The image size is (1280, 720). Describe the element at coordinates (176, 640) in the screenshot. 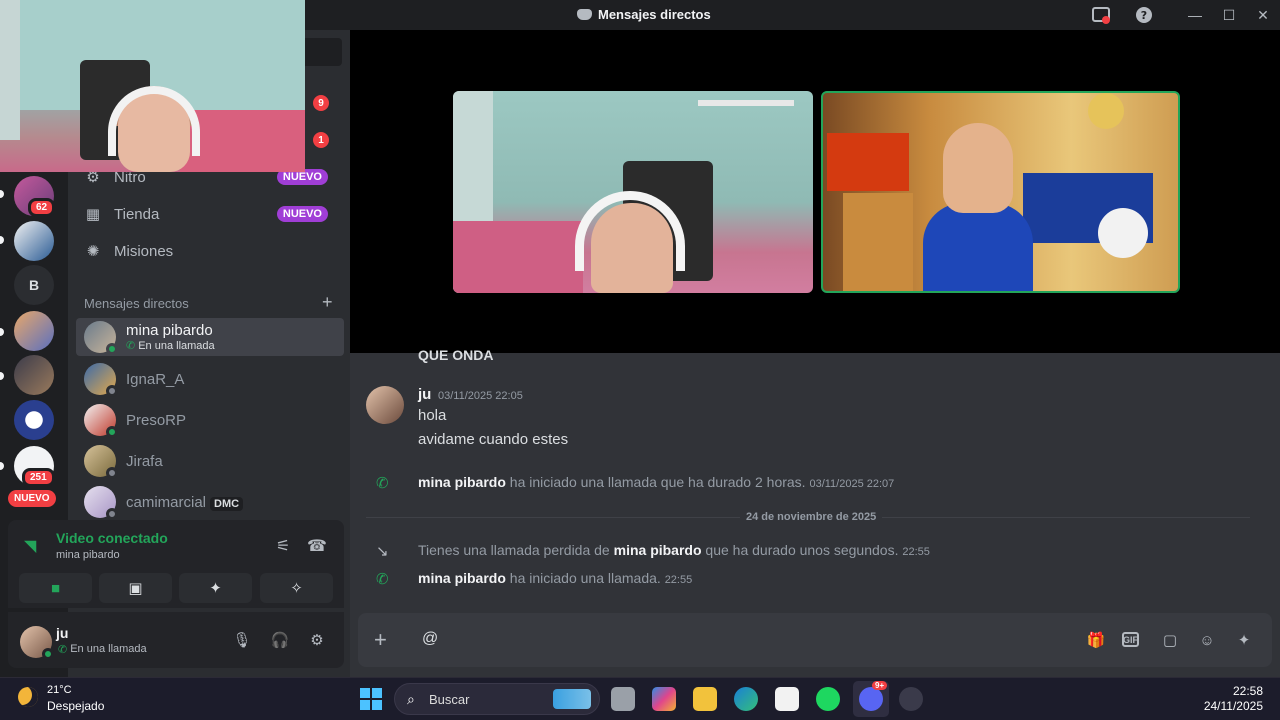

I see `user-panel: ju ✆ En una llamada 🎙 🎧 ⚙` at that location.